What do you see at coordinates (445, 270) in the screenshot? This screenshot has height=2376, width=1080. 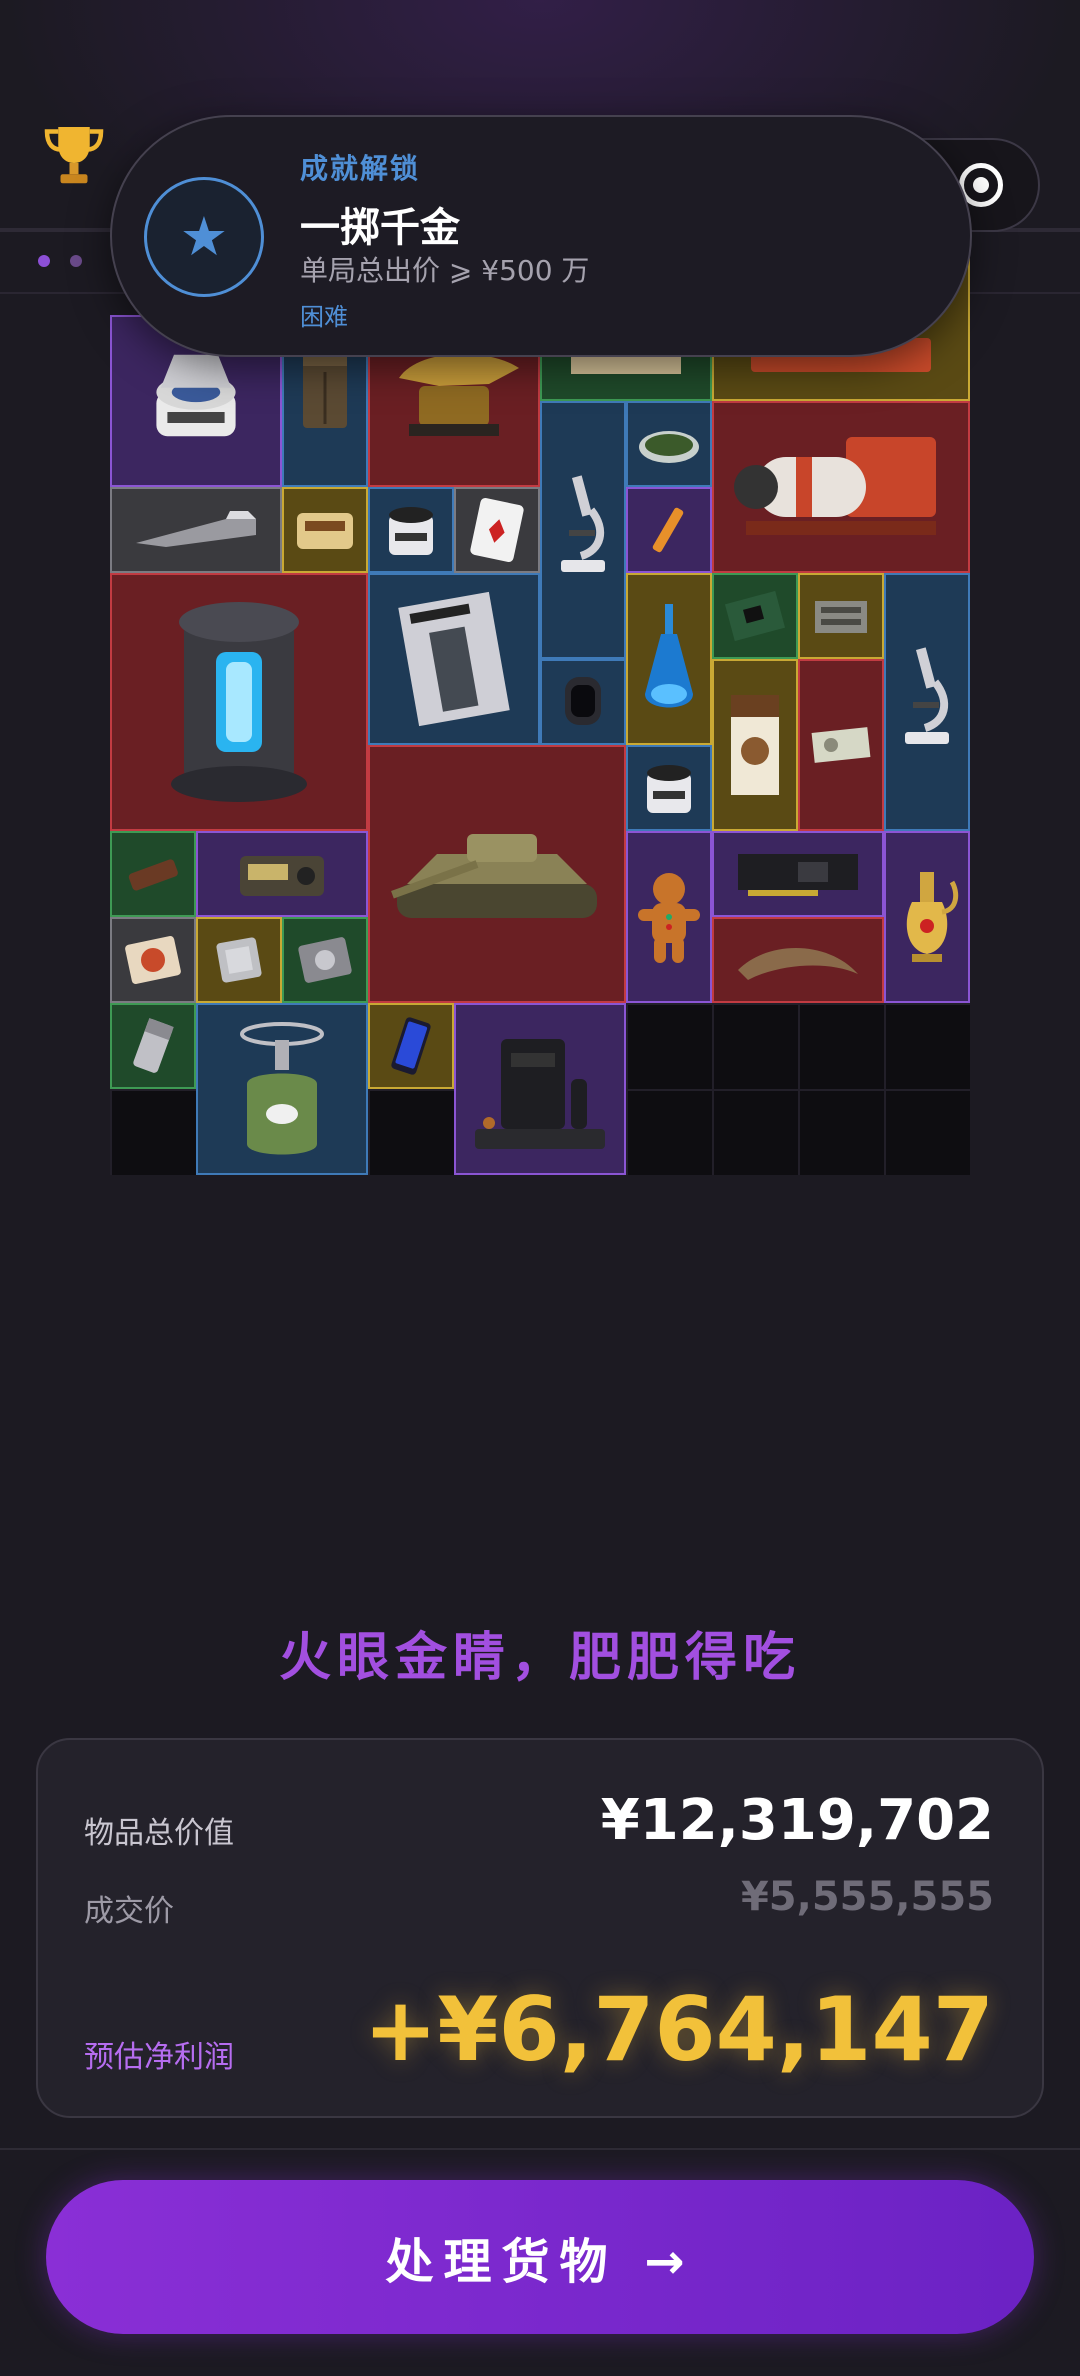 I see `achievement-description: 单局总出价 ⩾ ¥500 万` at bounding box center [445, 270].